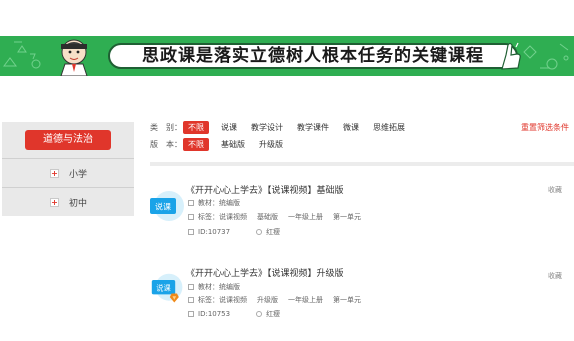  I want to click on category-option-extension: 思维拓展, so click(389, 127).